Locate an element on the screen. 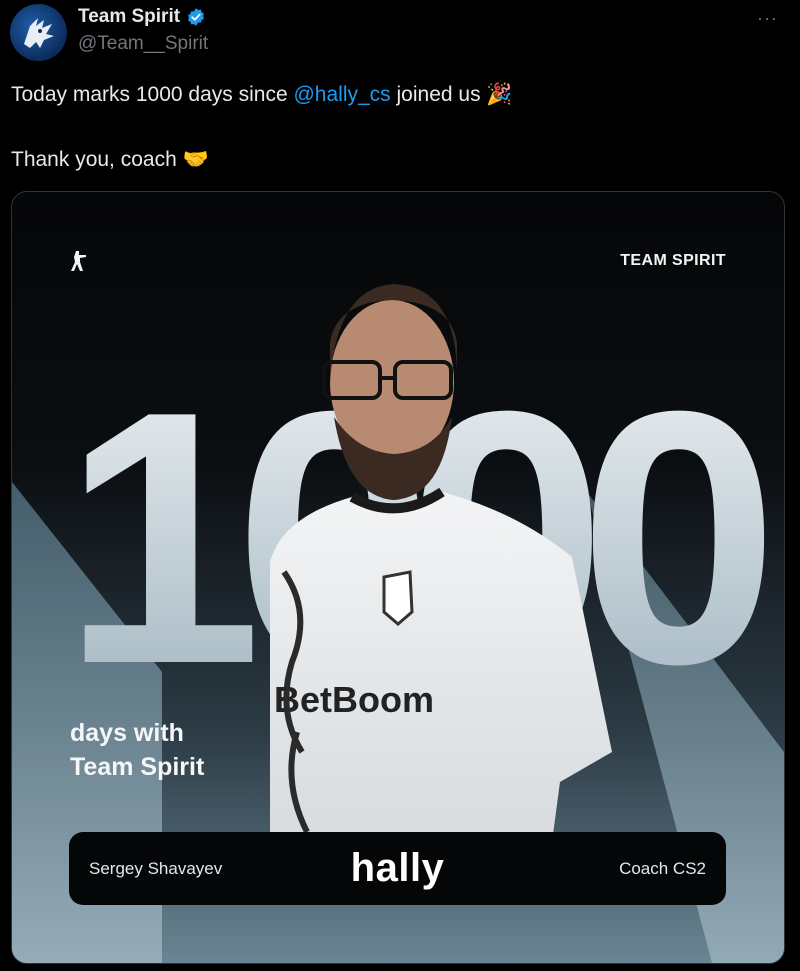 The width and height of the screenshot is (800, 971). tweet-line-2: Thank you, coach 🤝 is located at coordinates (110, 159).